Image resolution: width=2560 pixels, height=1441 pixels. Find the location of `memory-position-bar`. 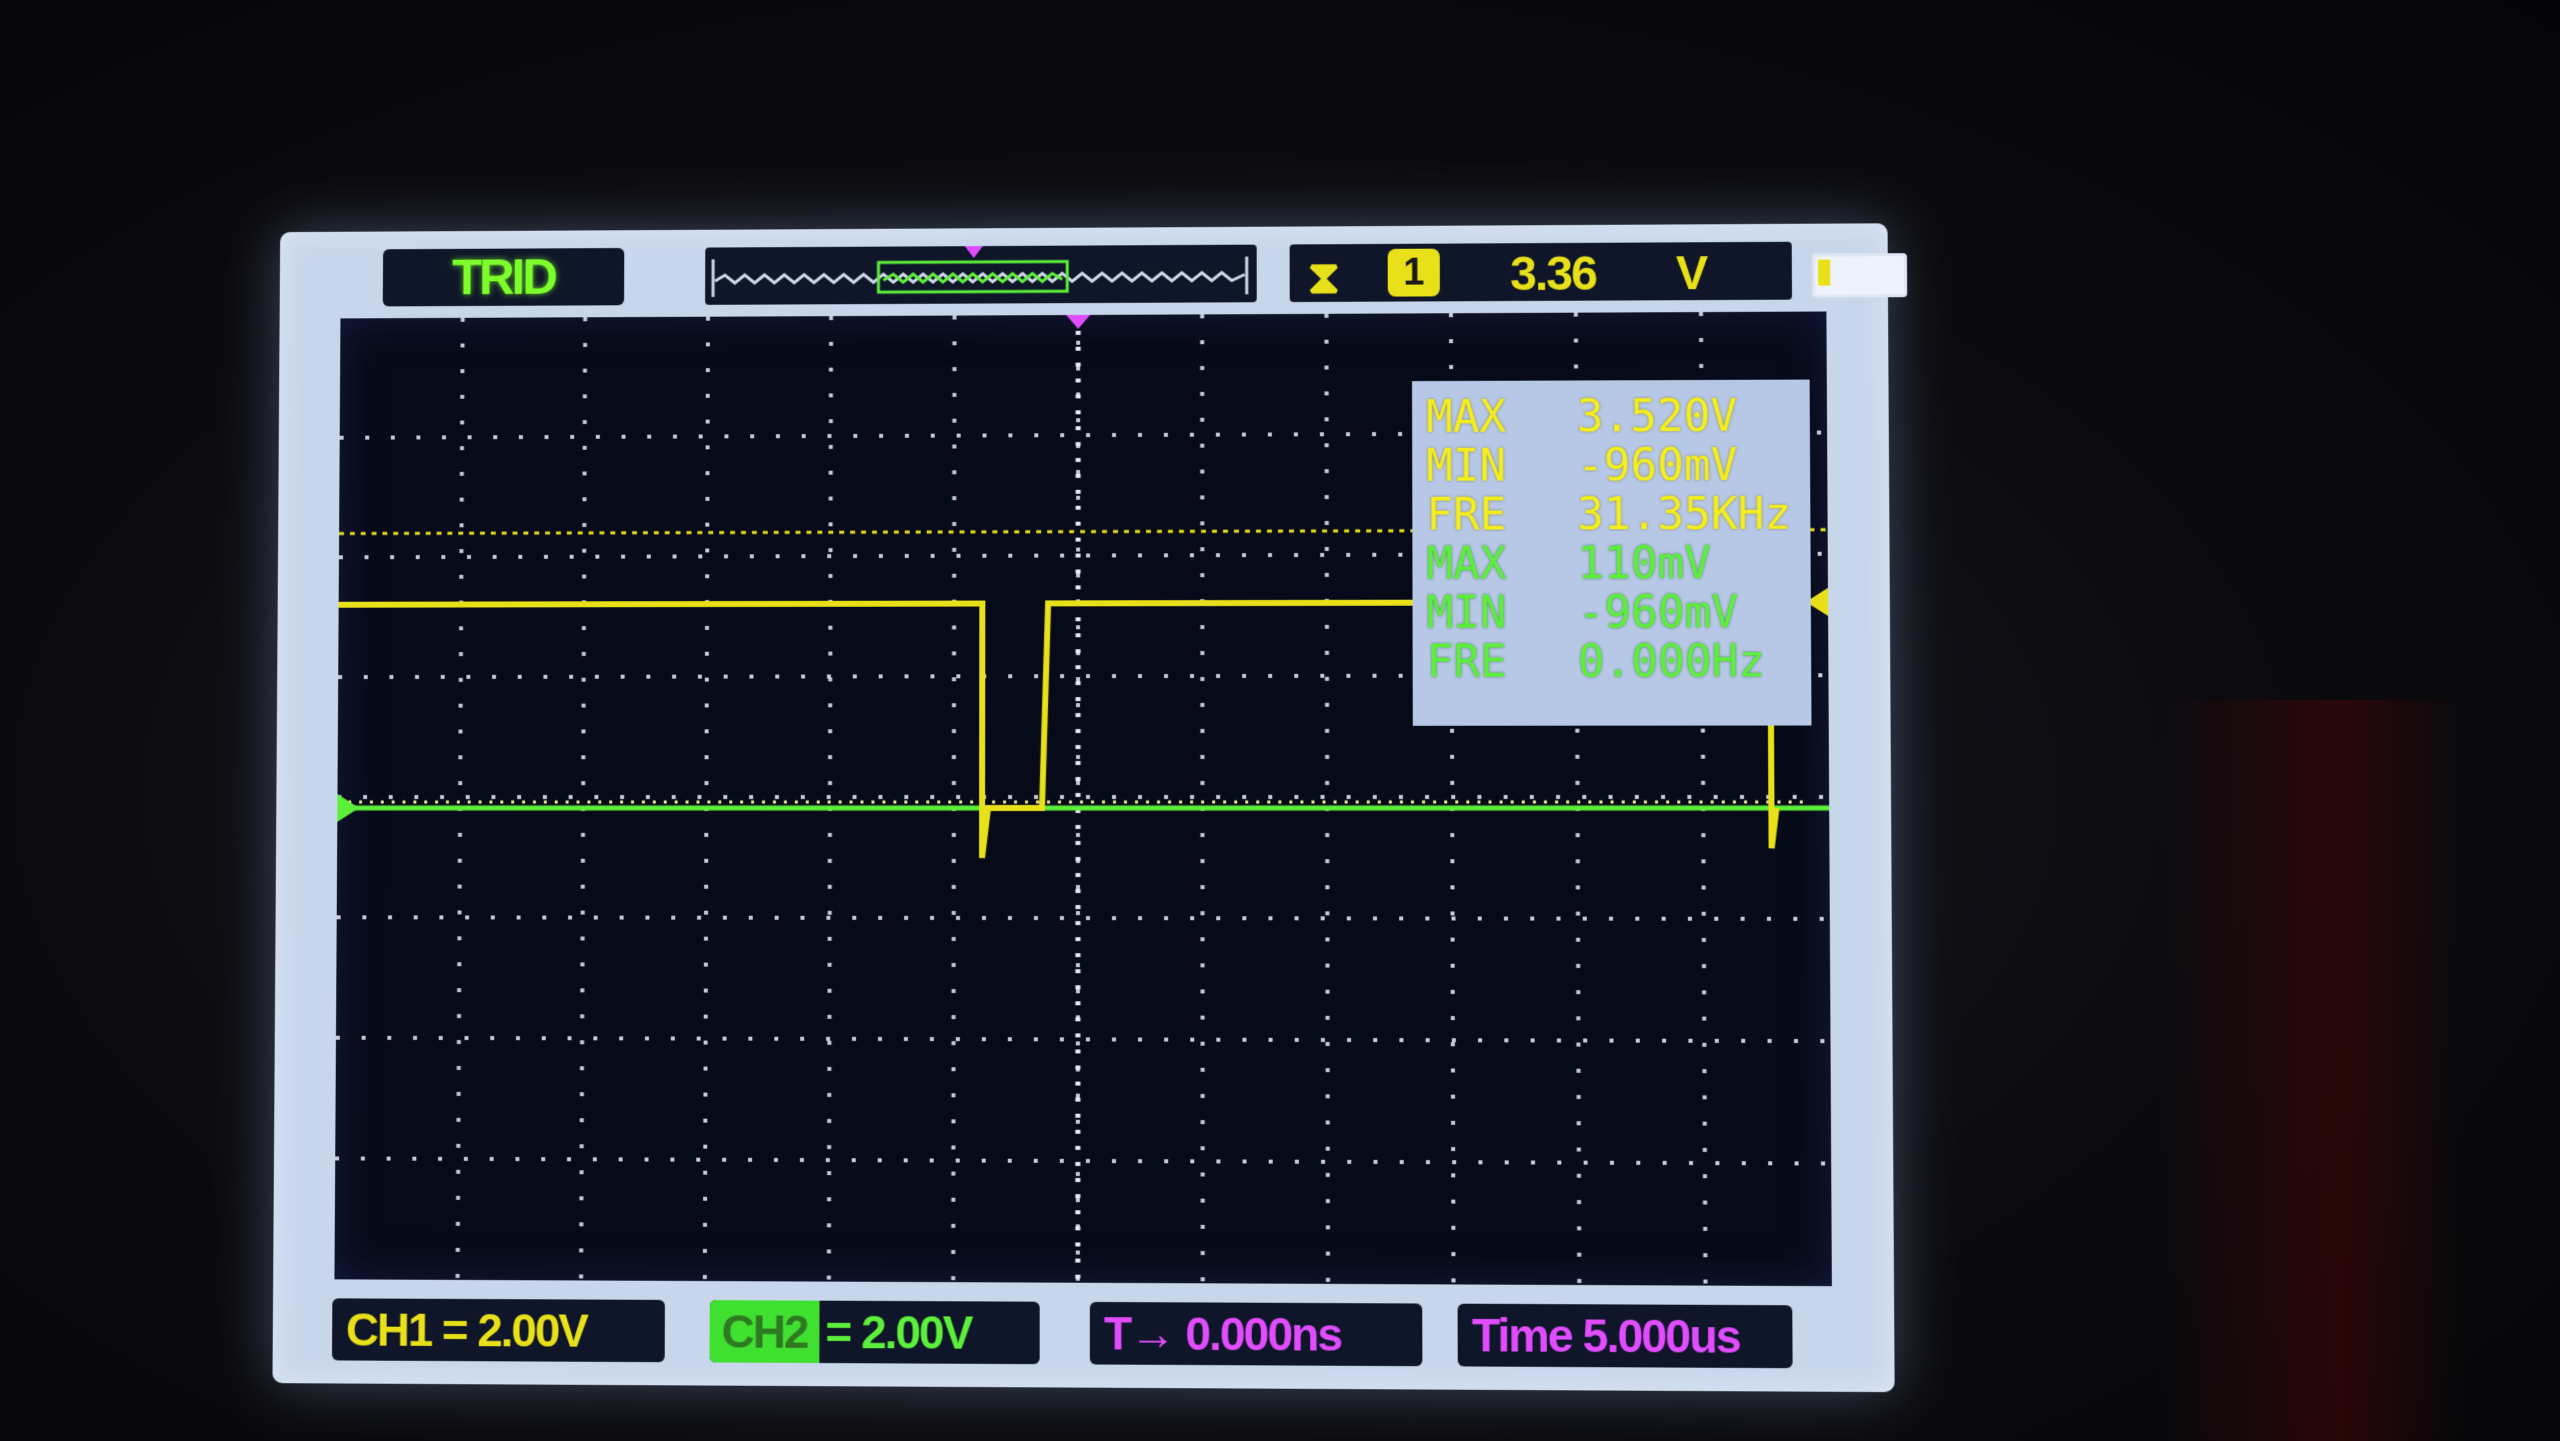

memory-position-bar is located at coordinates (981, 274).